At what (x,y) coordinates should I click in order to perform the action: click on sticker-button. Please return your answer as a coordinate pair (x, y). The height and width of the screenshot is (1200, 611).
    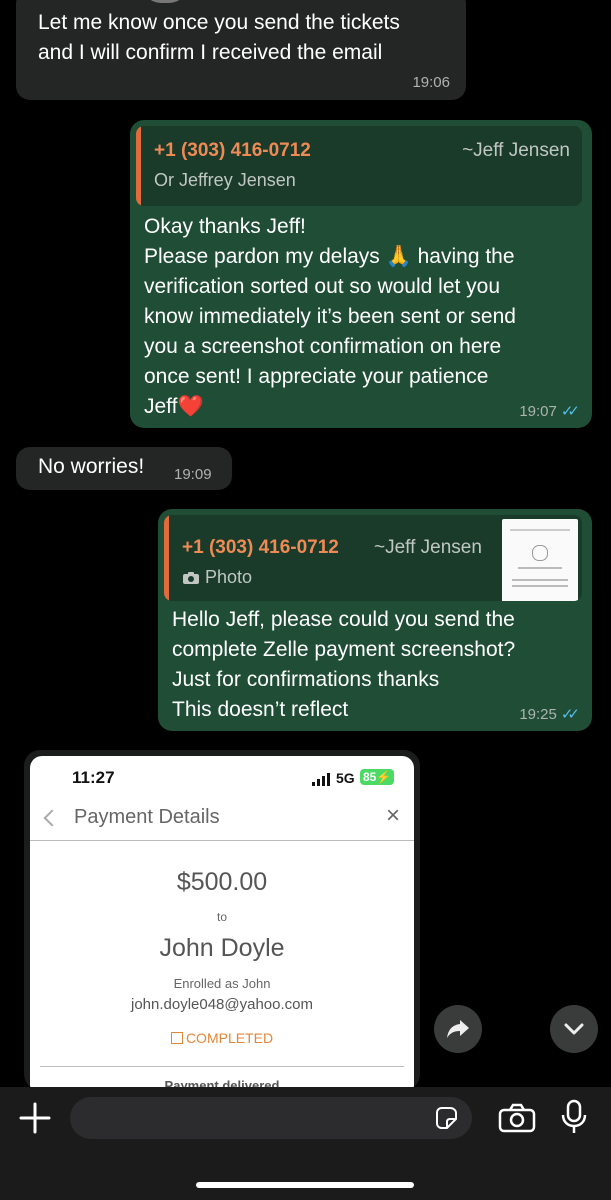
    Looking at the image, I should click on (446, 1118).